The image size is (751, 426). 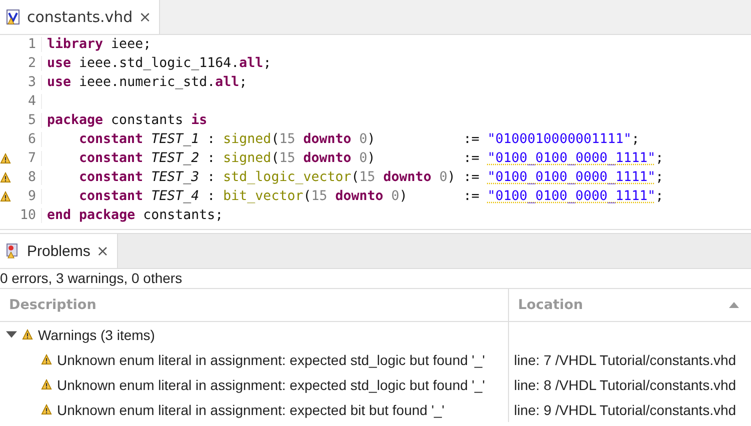 What do you see at coordinates (147, 82) in the screenshot?
I see `code-line: use ieee.numeric_std.all;` at bounding box center [147, 82].